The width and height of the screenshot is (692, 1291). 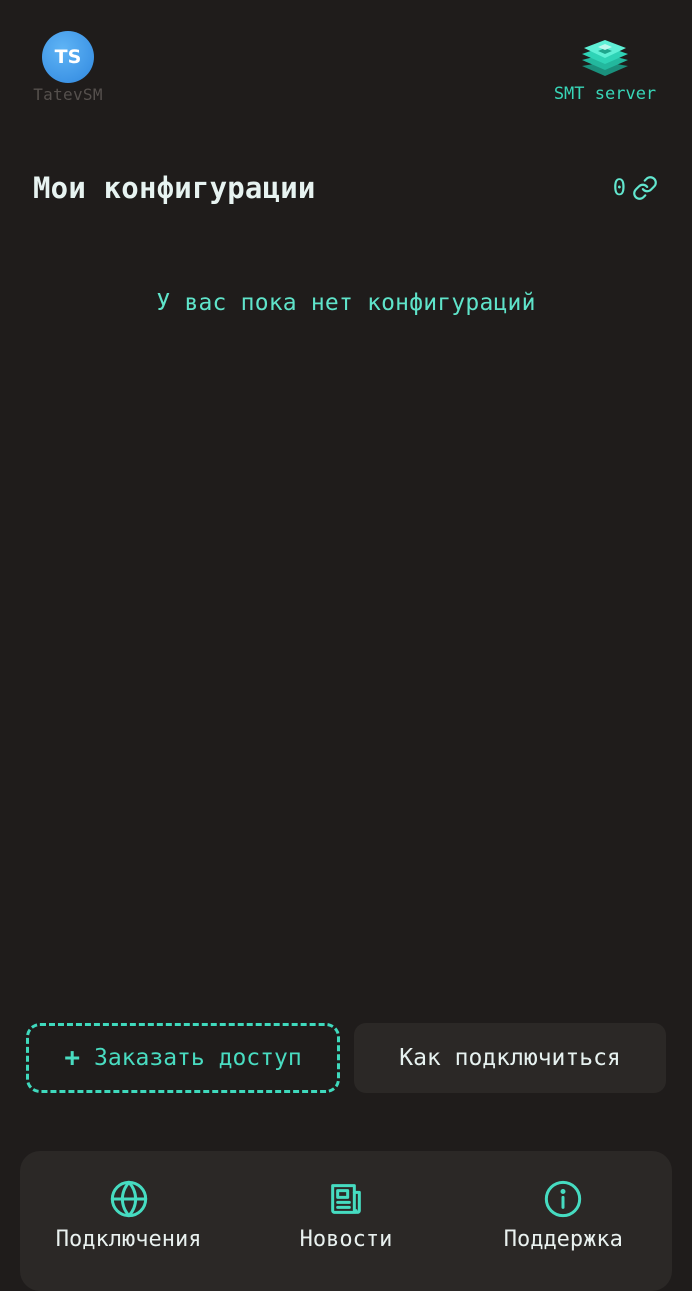 I want to click on username-label: TatevSM, so click(x=68, y=94).